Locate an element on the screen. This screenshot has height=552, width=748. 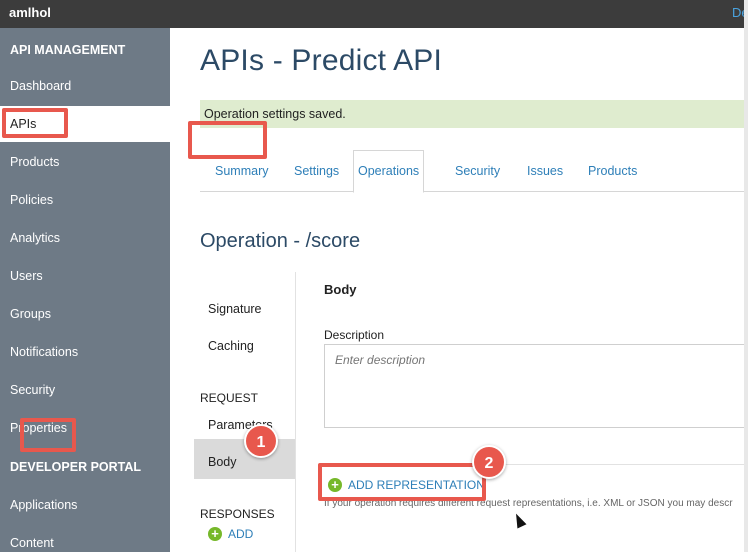
subnav-responses-heading: RESPONSES is located at coordinates (237, 514).